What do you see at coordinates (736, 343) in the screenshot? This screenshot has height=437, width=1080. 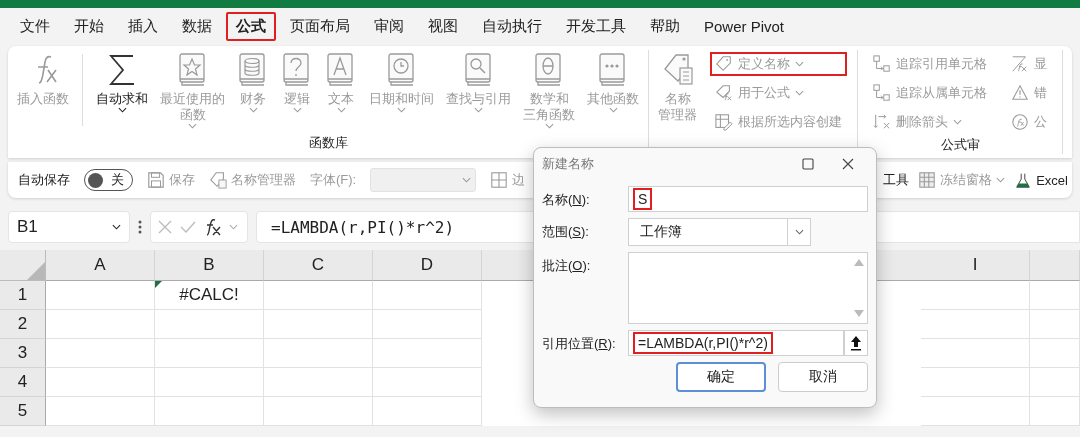 I see `reference-field: =LAMBDA(r,PI()*r^2)` at bounding box center [736, 343].